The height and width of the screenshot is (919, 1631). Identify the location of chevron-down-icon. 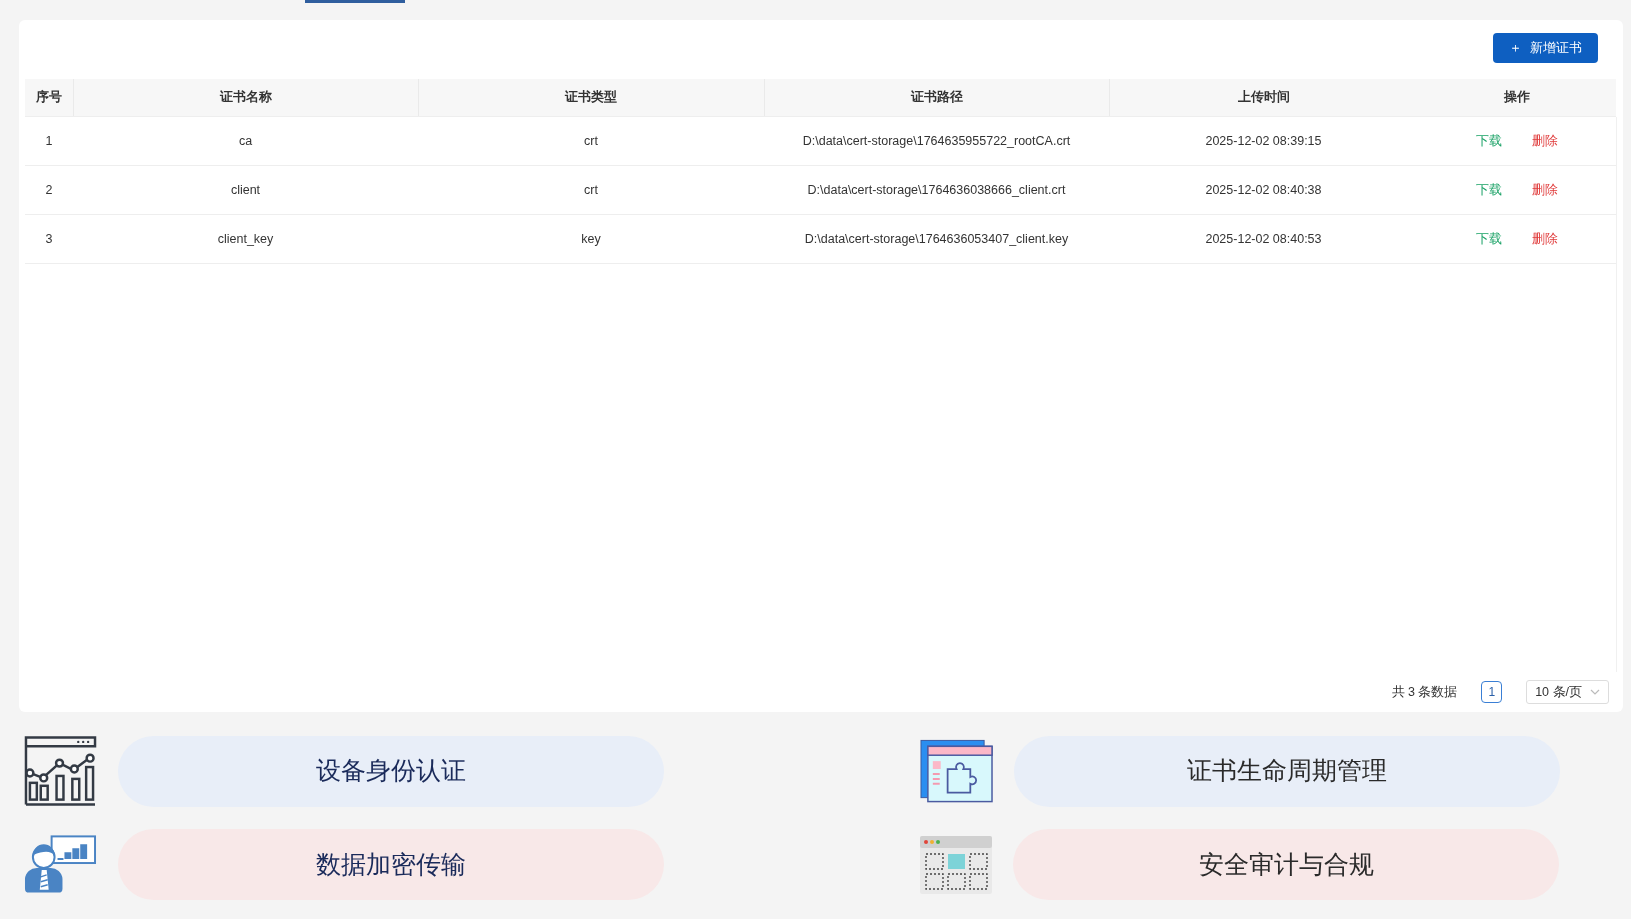
(1595, 692).